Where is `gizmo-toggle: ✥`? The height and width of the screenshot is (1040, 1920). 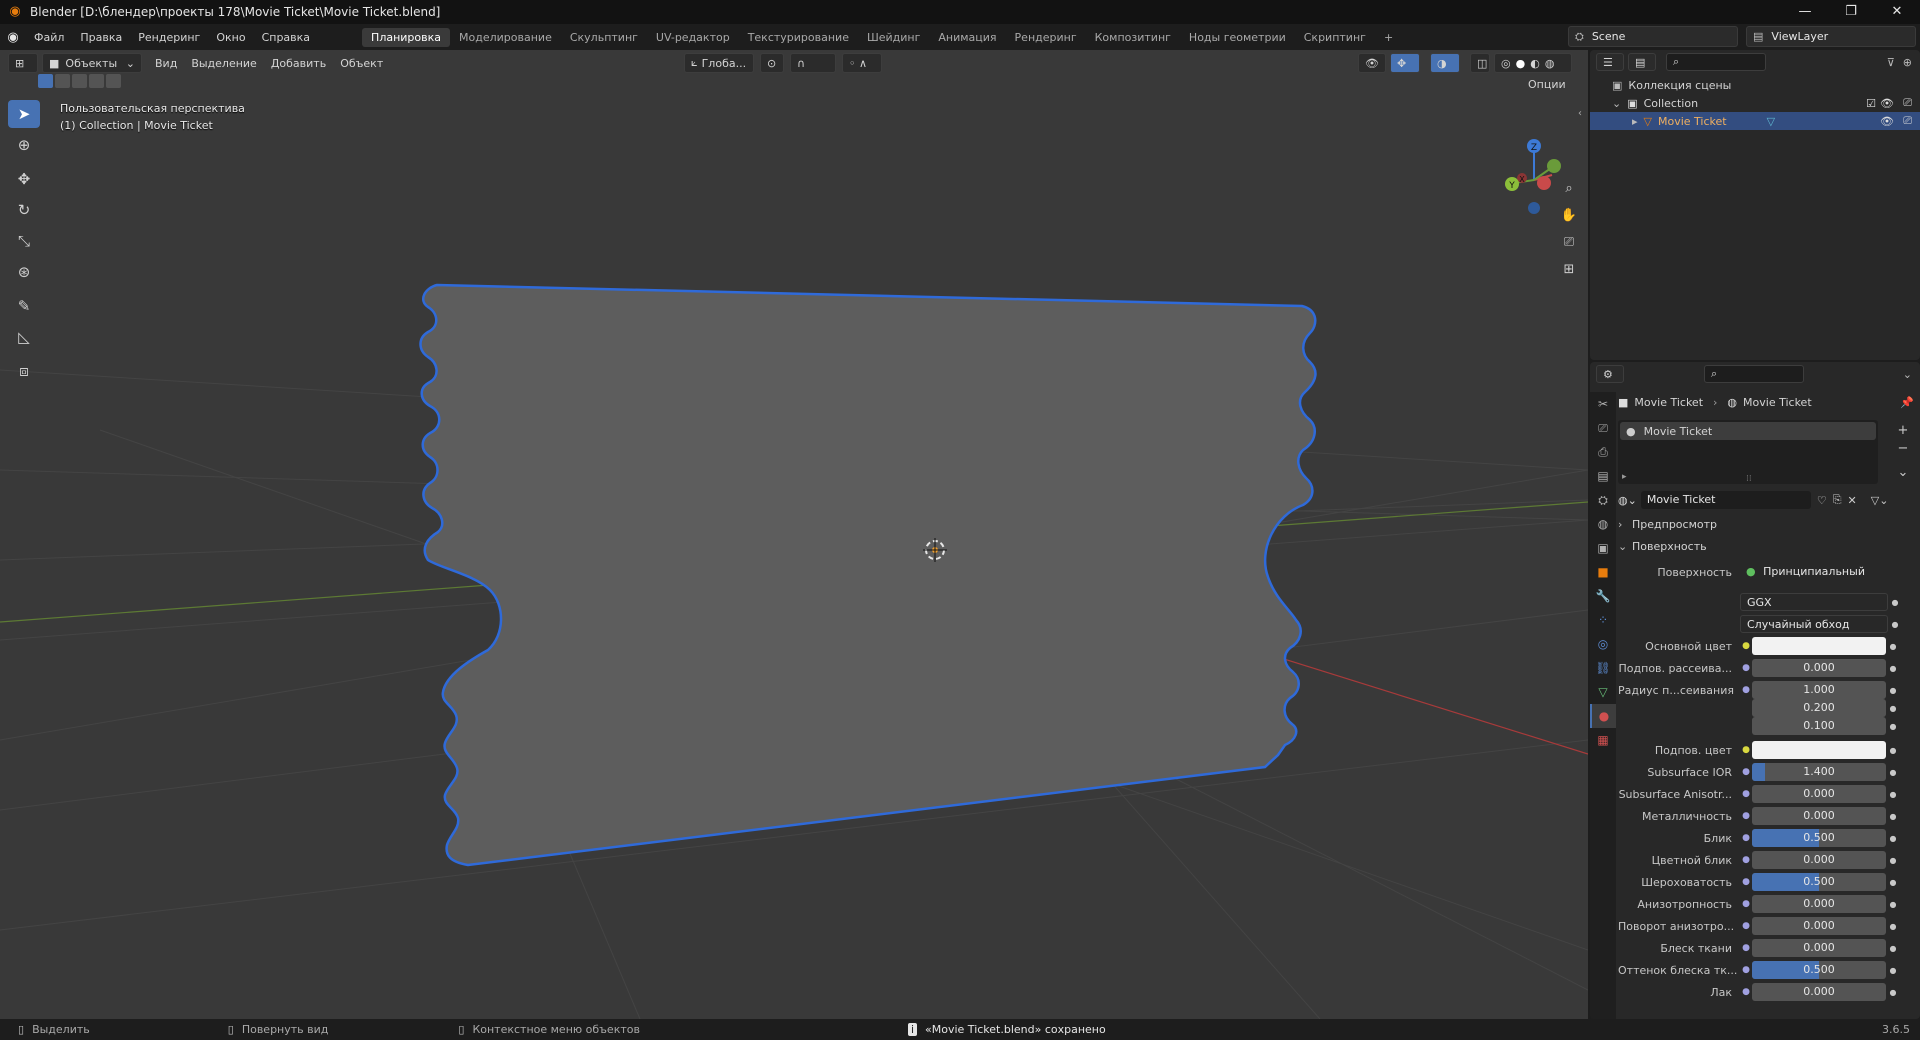 gizmo-toggle: ✥ is located at coordinates (1405, 63).